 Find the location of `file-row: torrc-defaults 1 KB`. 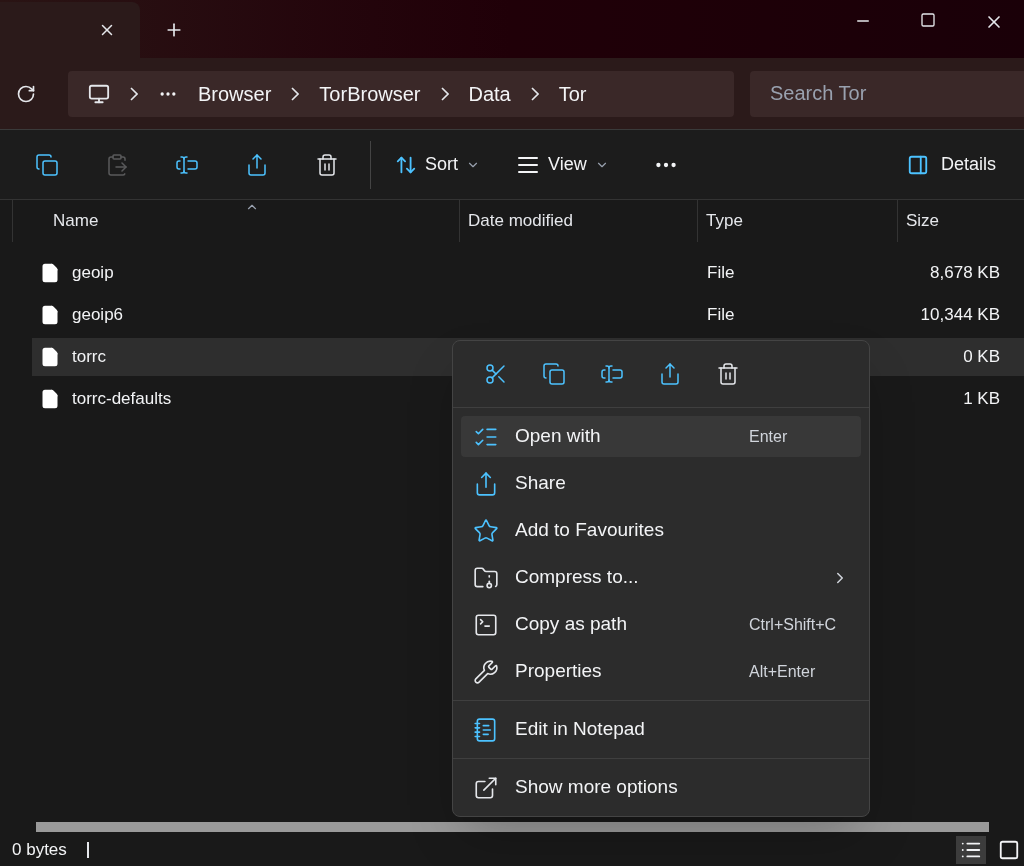

file-row: torrc-defaults 1 KB is located at coordinates (528, 399).